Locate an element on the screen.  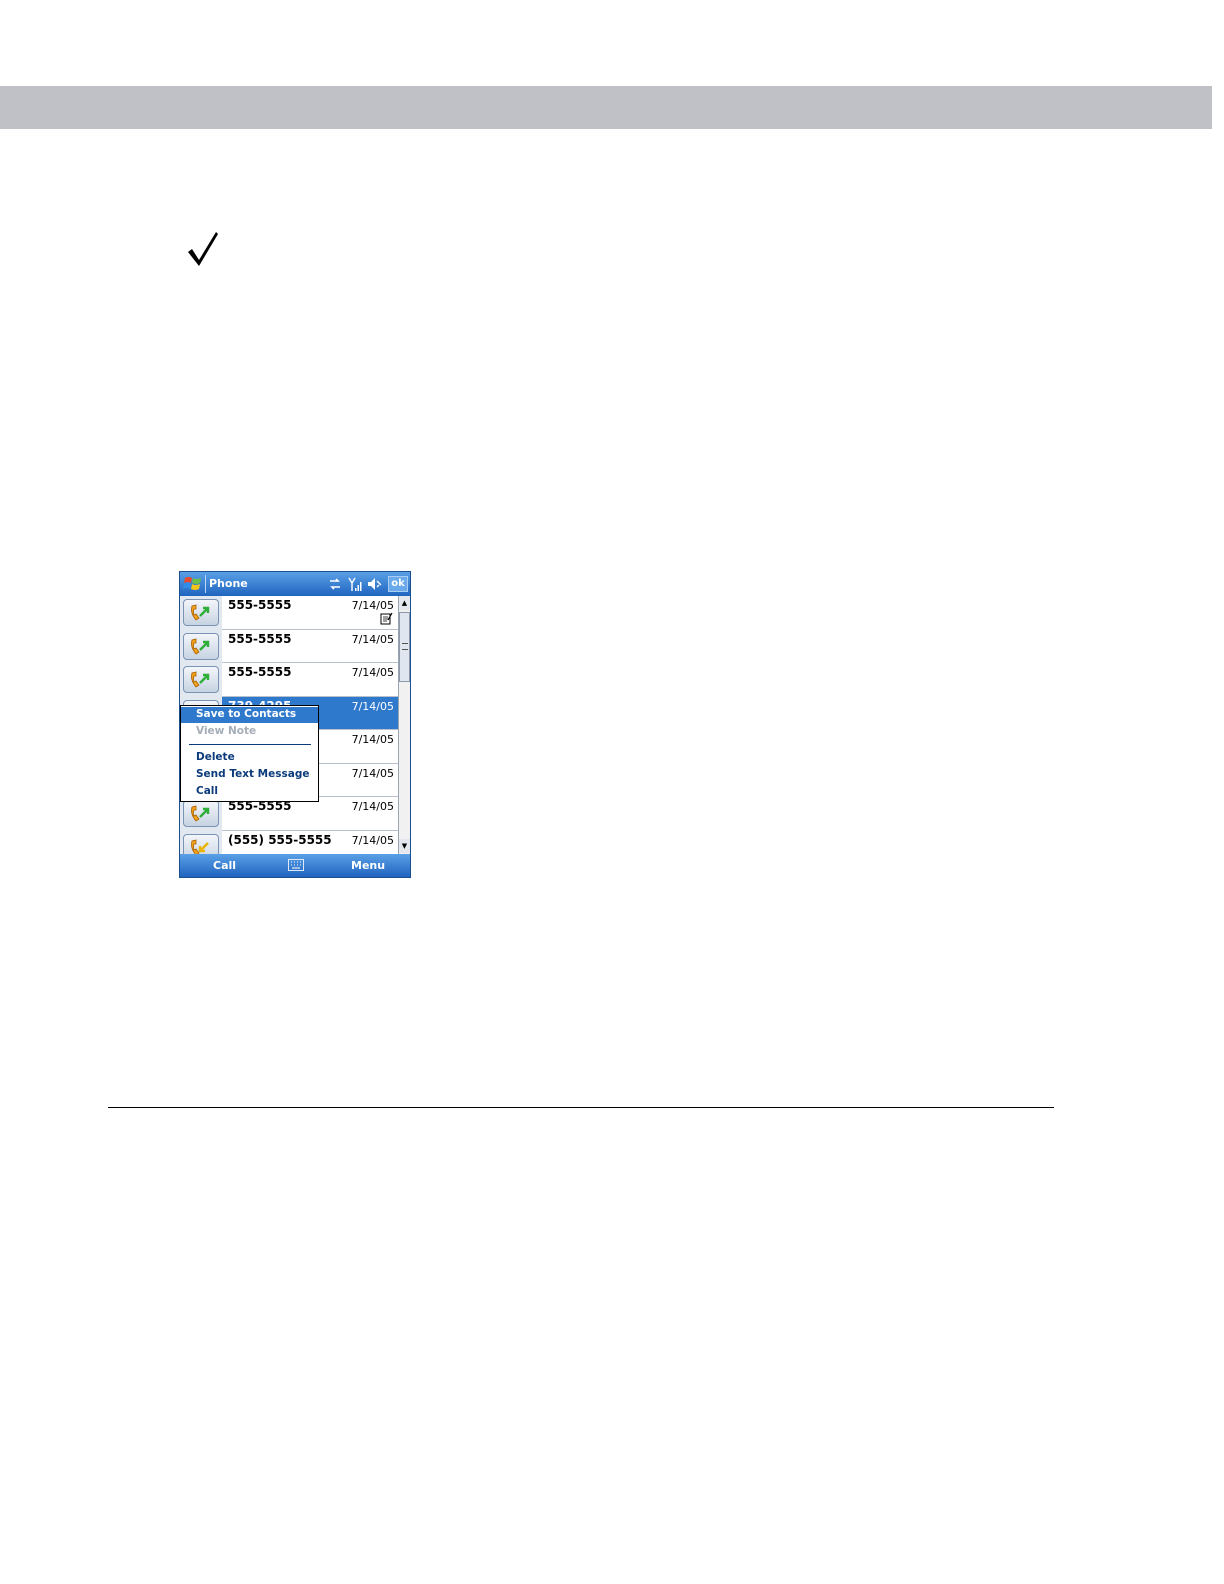
menu-item-send-text-message: Send Text Message is located at coordinates (249, 775).